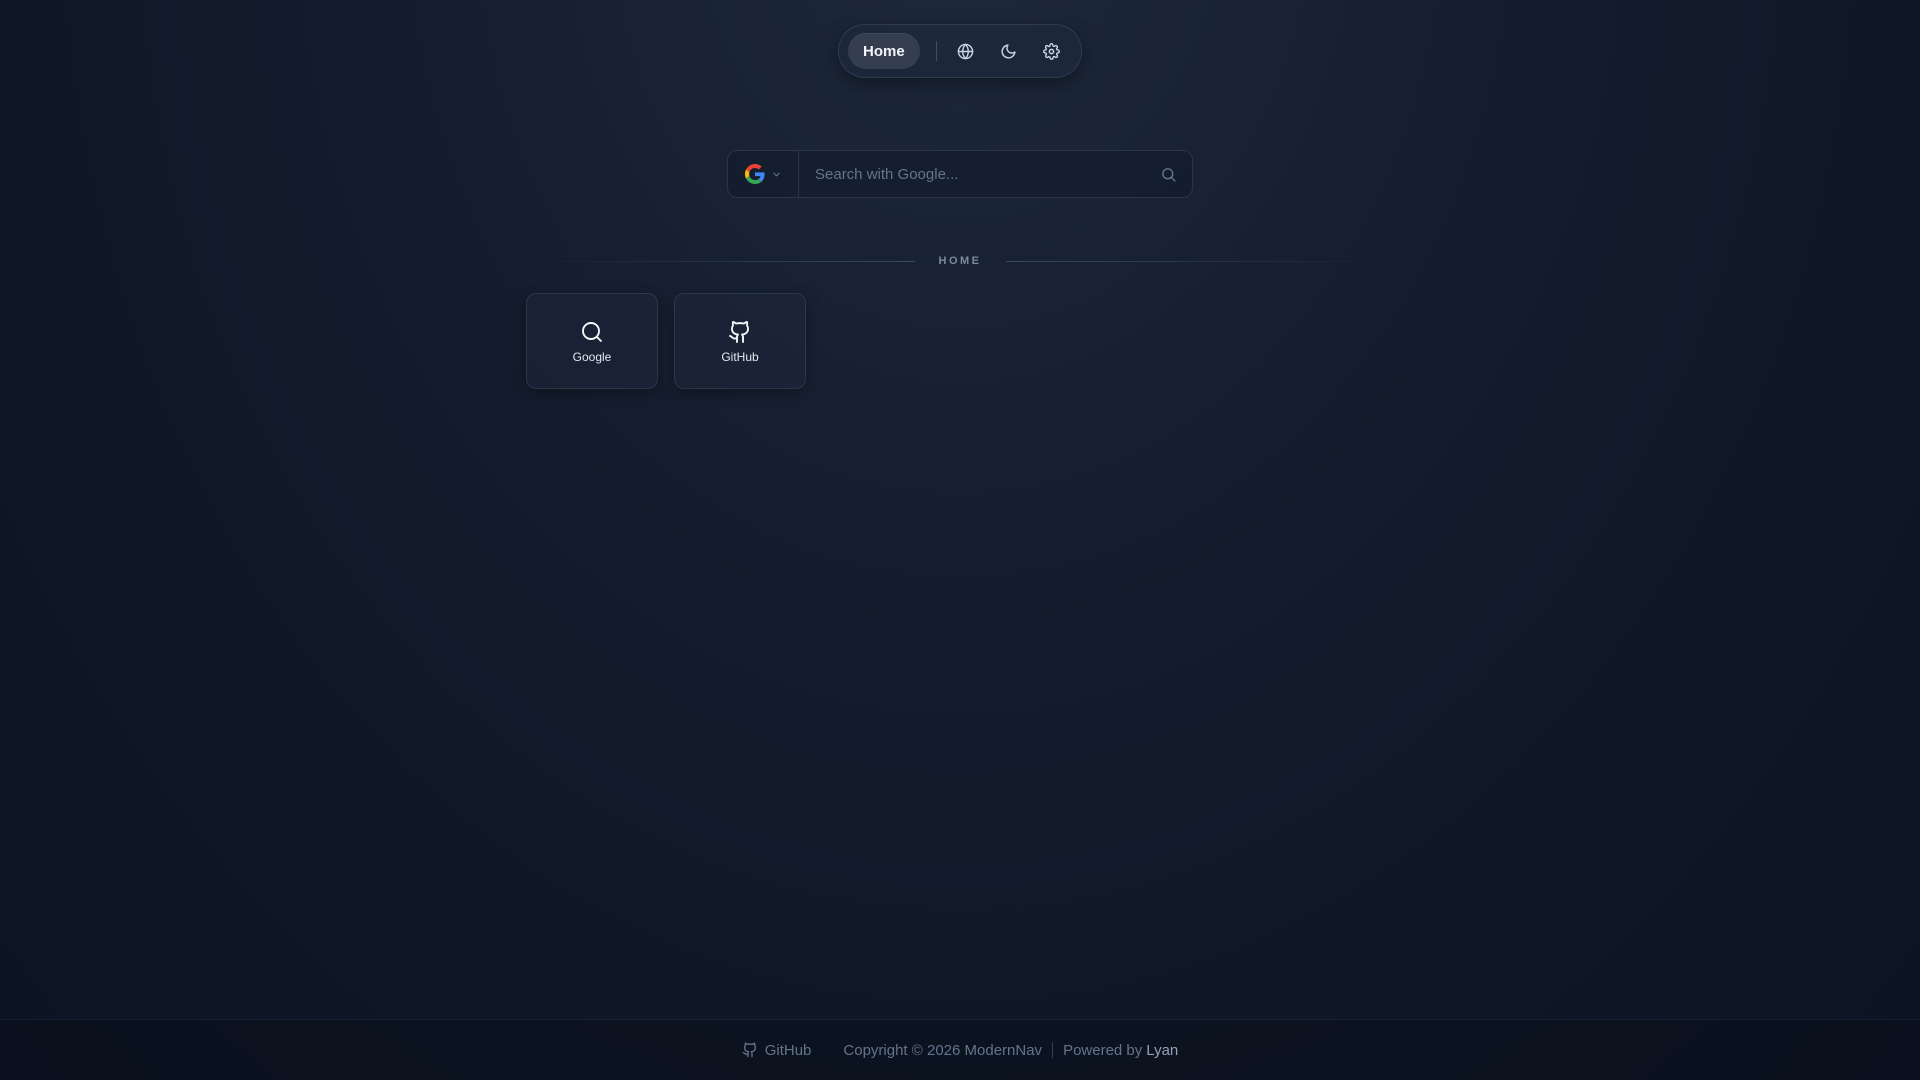  I want to click on section-divider-left, so click(720, 261).